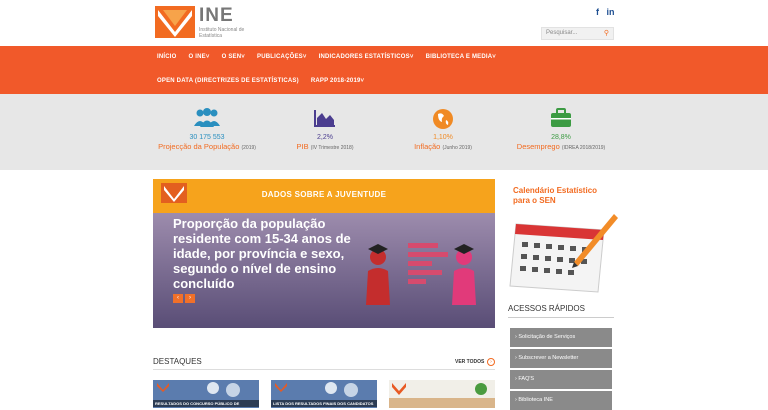 This screenshot has width=768, height=410. I want to click on nav-rapp-label: RAPP 2018-2019, so click(335, 81).